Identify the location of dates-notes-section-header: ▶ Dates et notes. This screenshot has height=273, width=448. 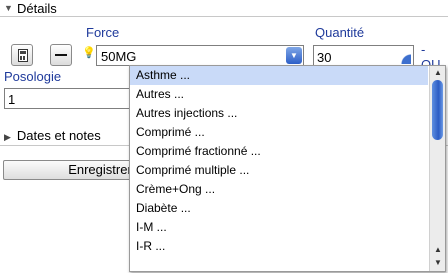
(52, 135).